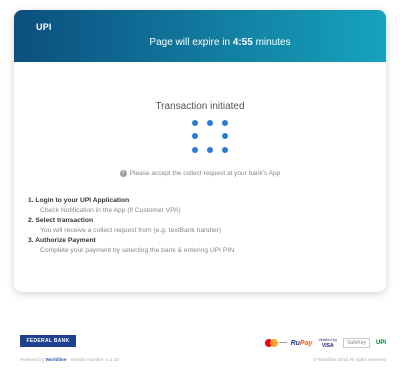 This screenshot has width=400, height=374. What do you see at coordinates (275, 343) in the screenshot?
I see `mastercard-icon` at bounding box center [275, 343].